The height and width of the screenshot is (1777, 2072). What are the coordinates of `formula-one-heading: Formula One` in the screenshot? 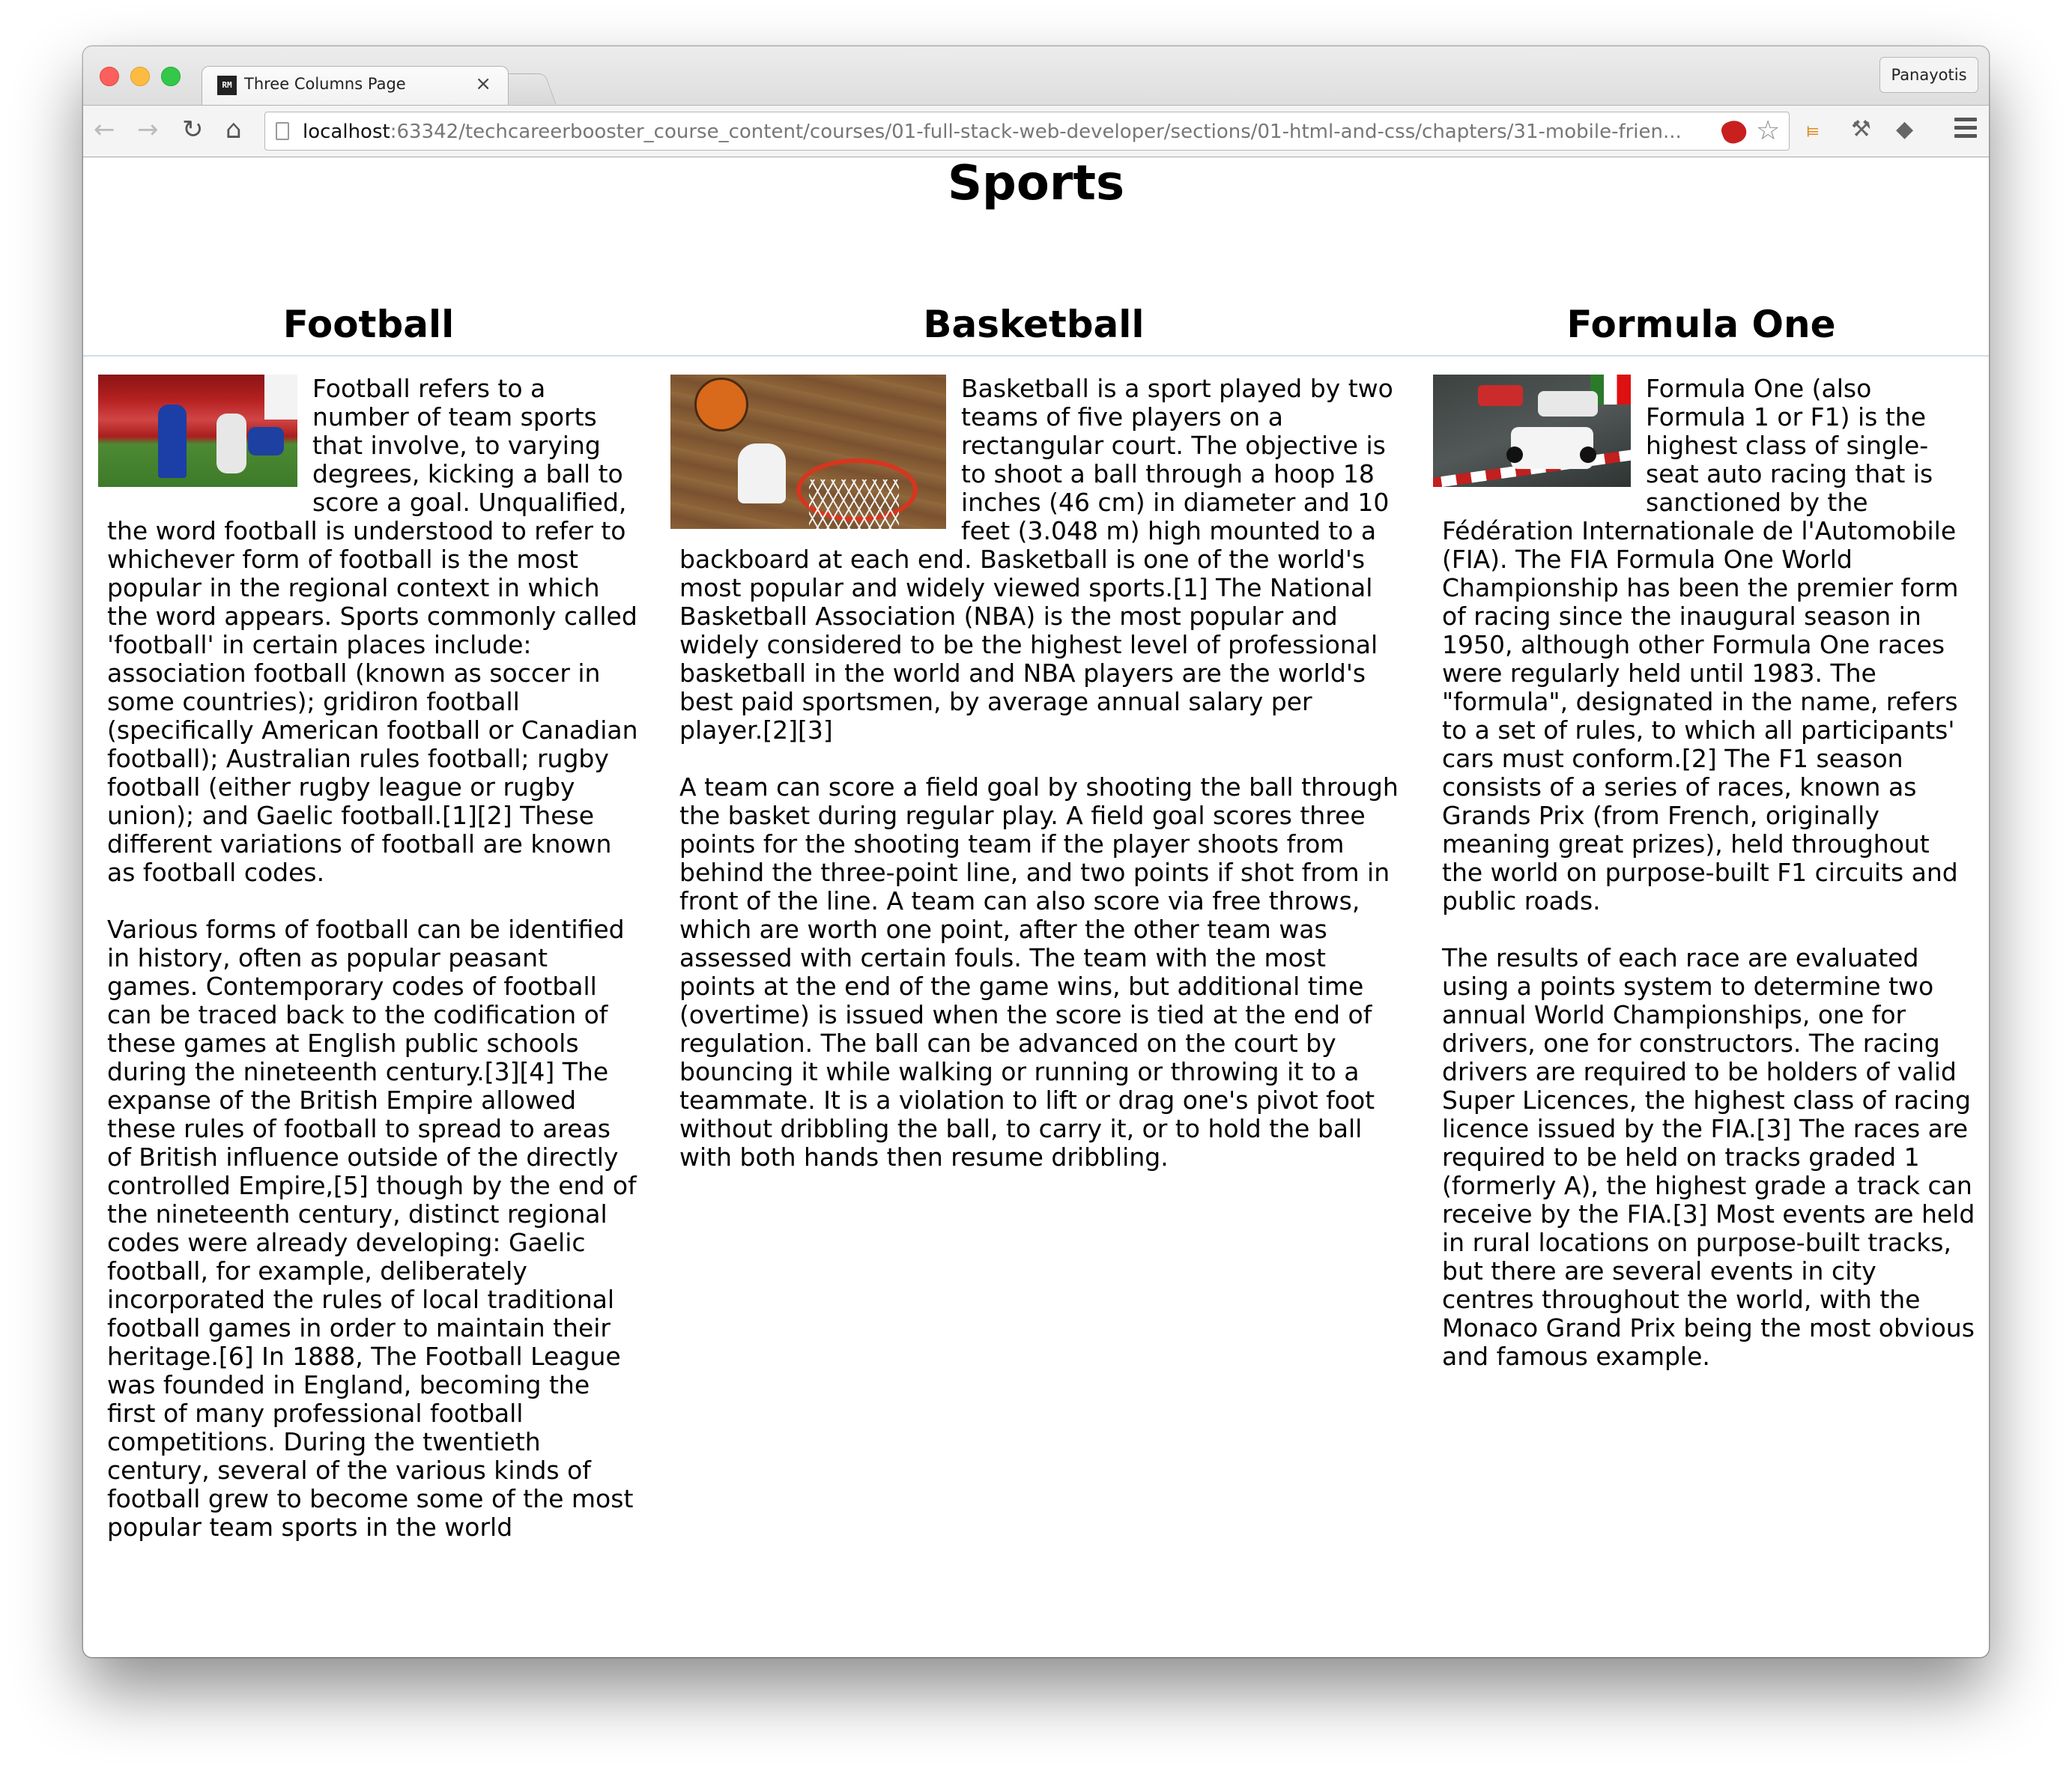 It's located at (1701, 324).